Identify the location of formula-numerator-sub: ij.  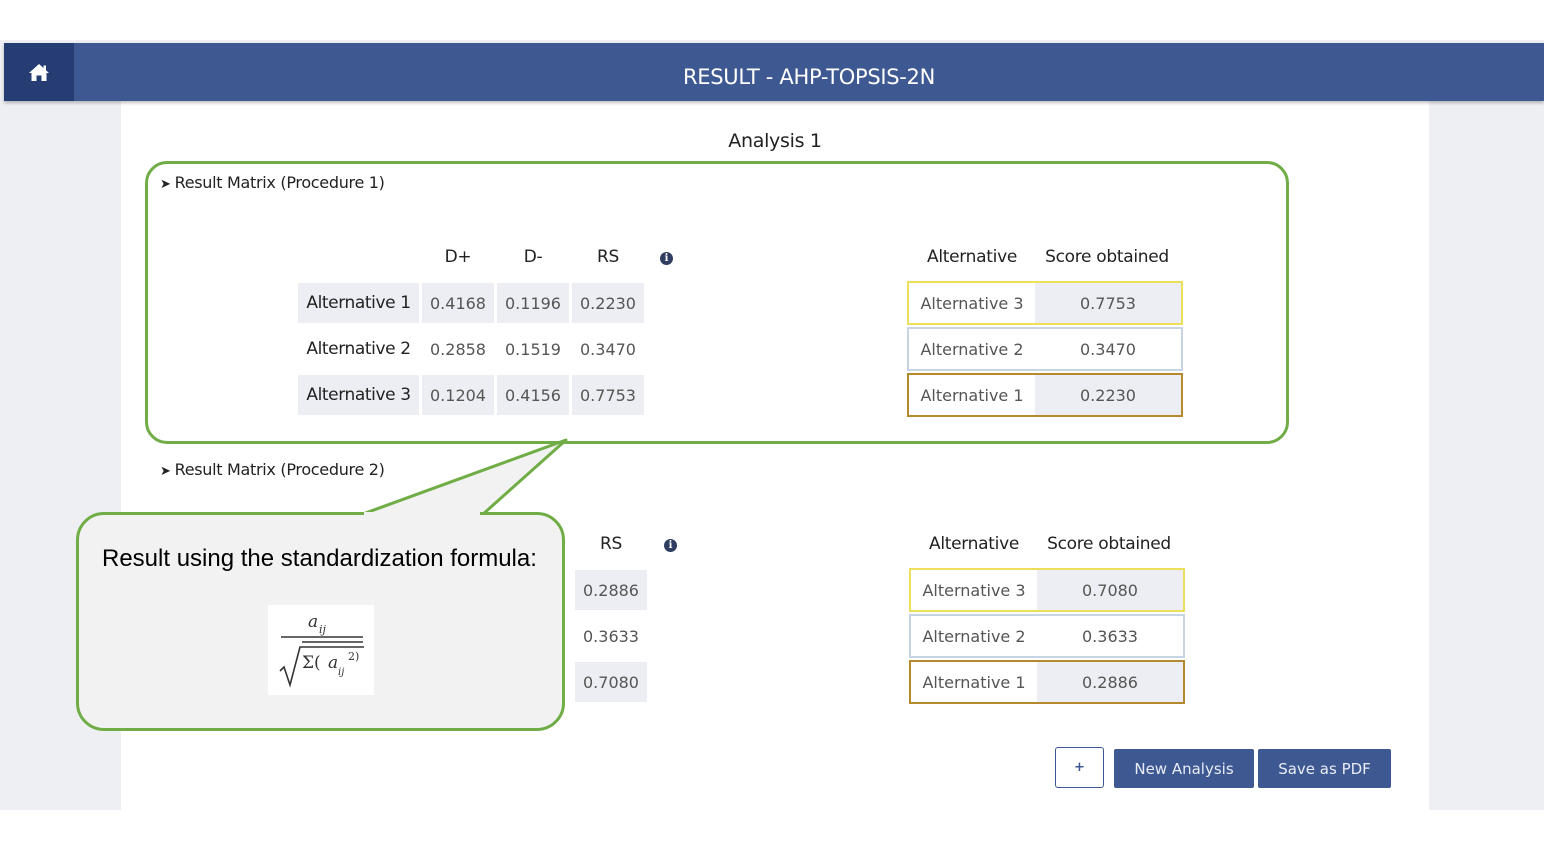
(323, 629).